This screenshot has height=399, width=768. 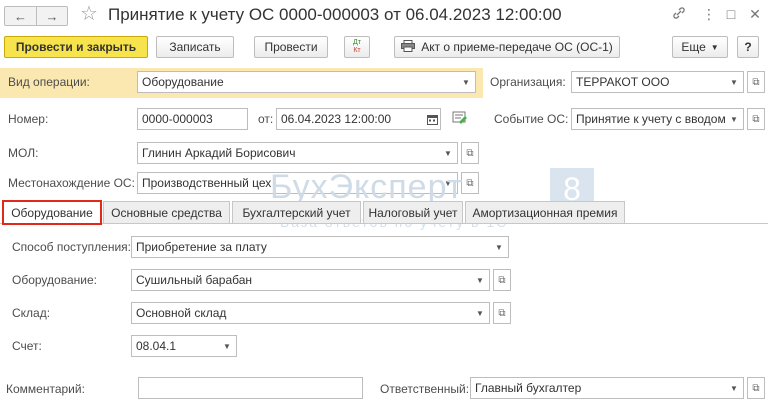 I want to click on location-open-button: ⧉, so click(x=470, y=183).